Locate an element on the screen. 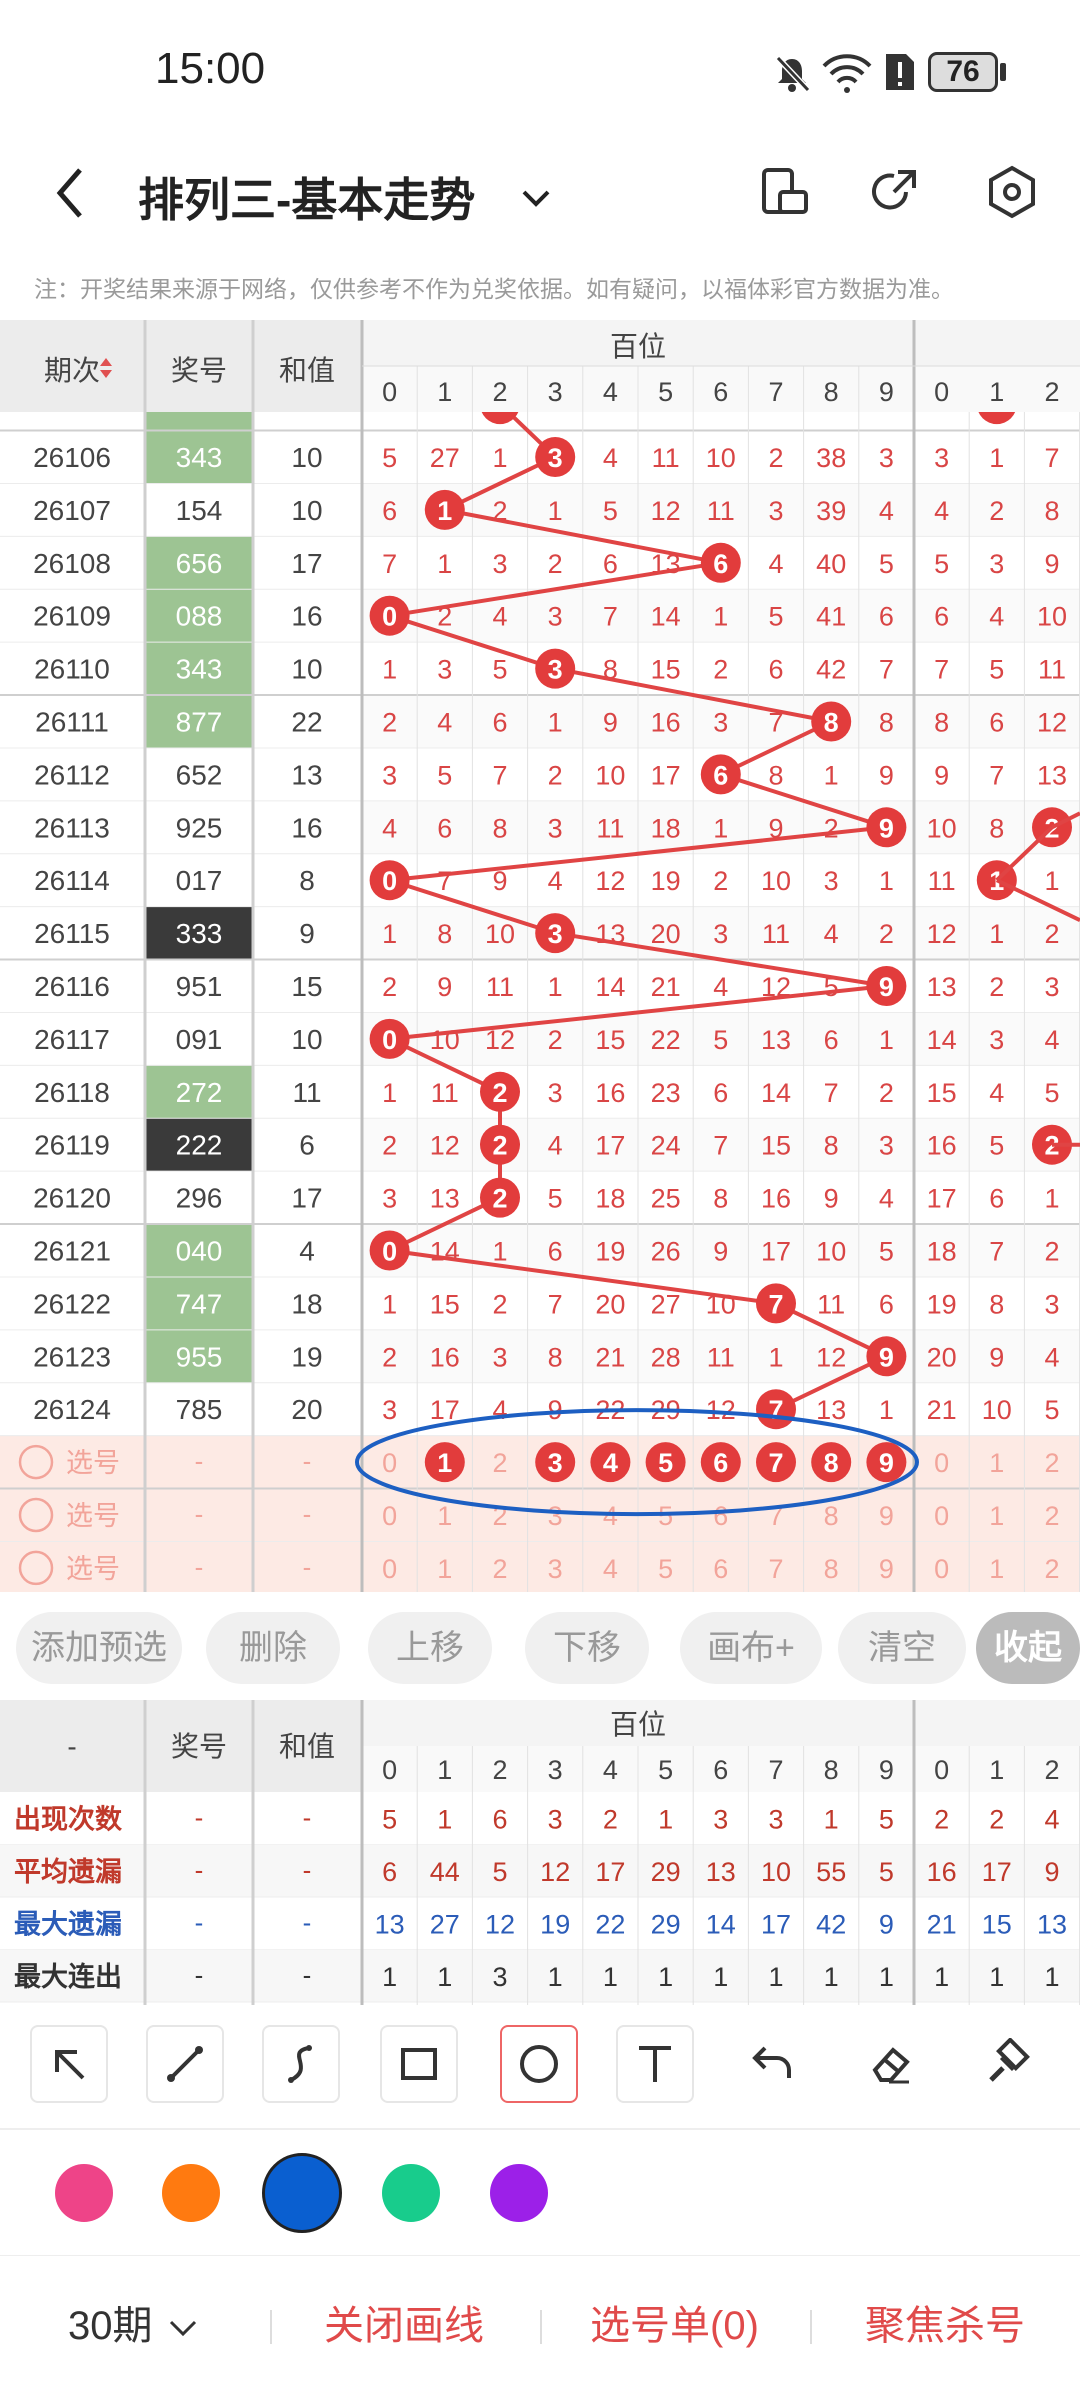  selected-digit: 4 is located at coordinates (610, 1463).